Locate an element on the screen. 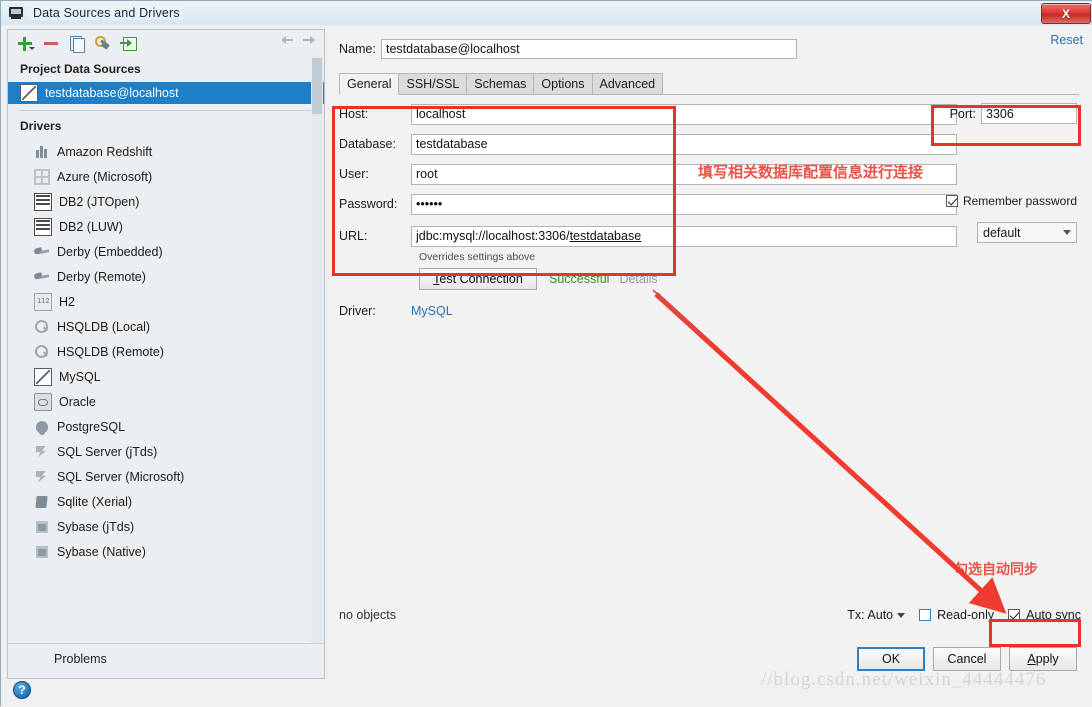 This screenshot has width=1092, height=707. url-label: URL: is located at coordinates (353, 236).